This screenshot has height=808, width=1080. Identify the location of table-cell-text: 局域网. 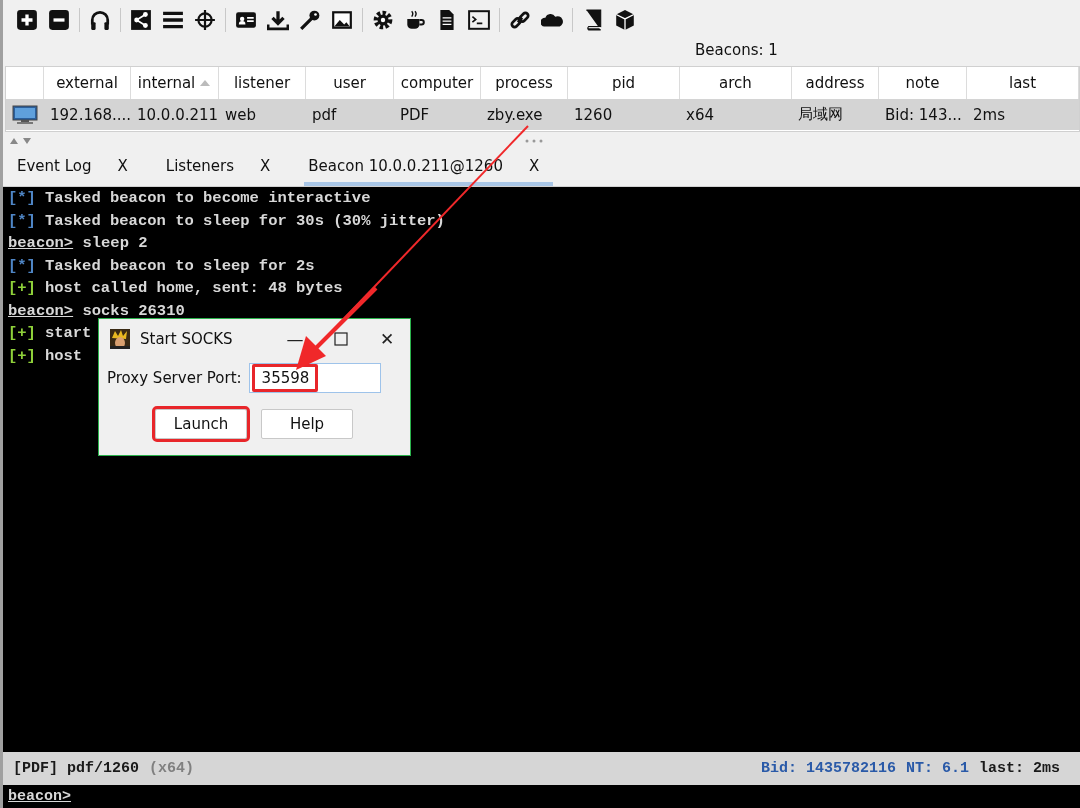
(820, 114).